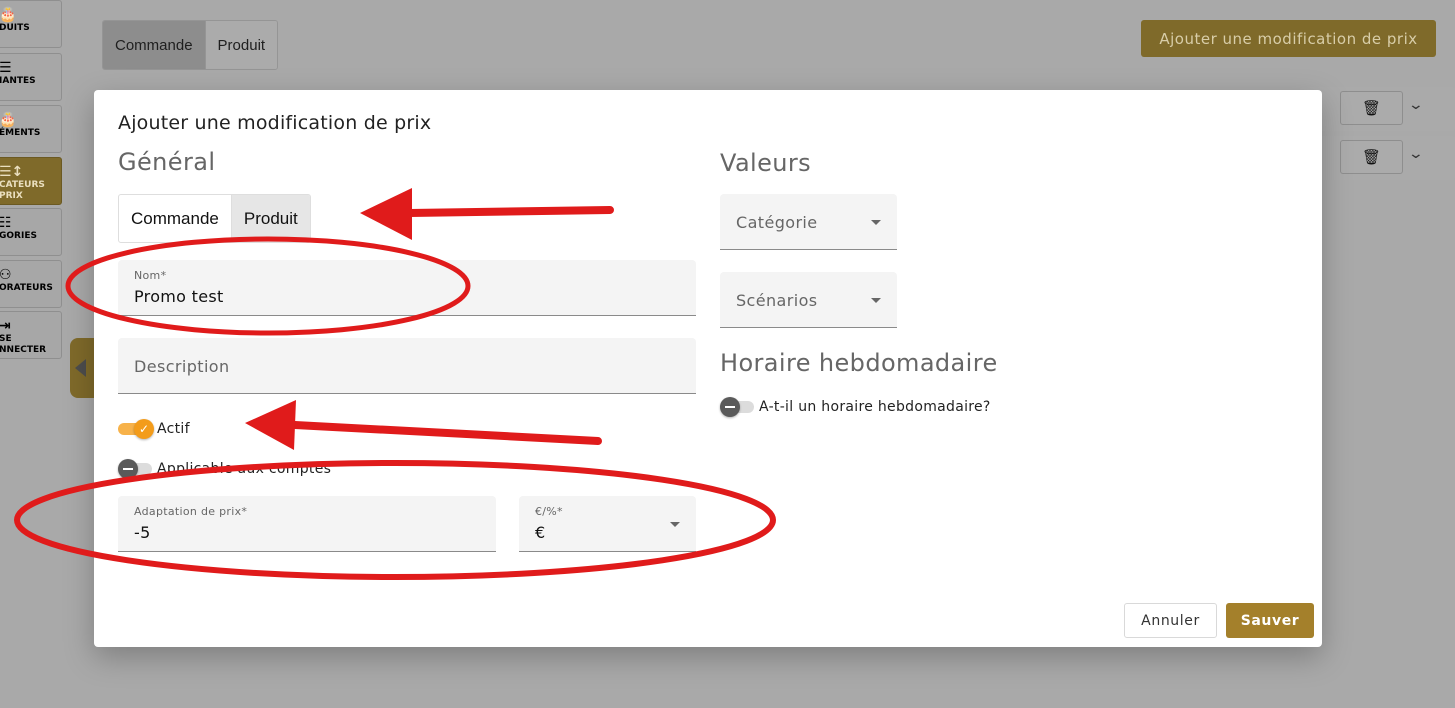 The width and height of the screenshot is (1455, 708). Describe the element at coordinates (766, 163) in the screenshot. I see `values-section-title: Valeurs` at that location.